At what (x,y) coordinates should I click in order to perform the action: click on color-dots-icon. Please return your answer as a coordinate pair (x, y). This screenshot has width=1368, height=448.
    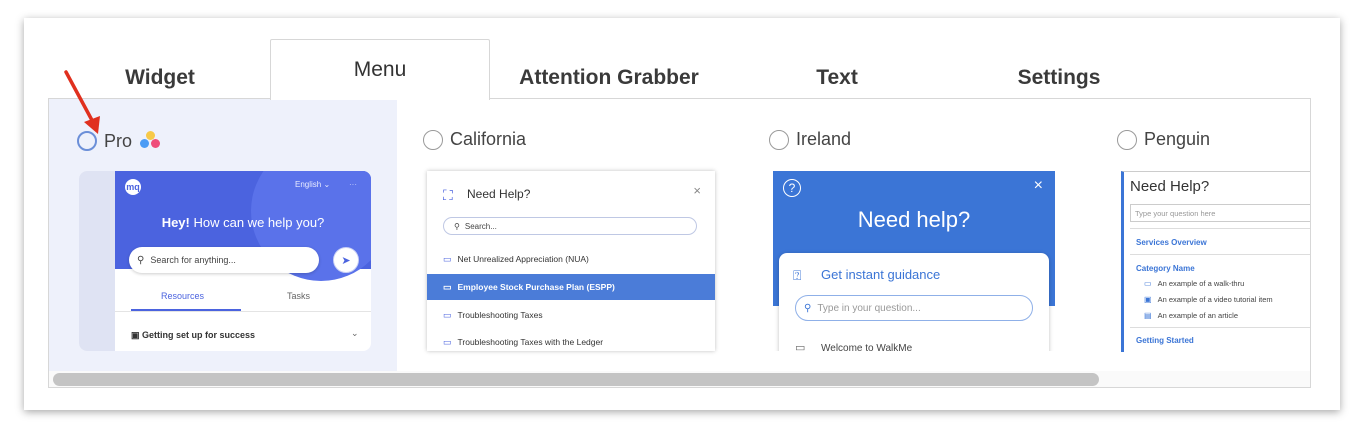
    Looking at the image, I should click on (155, 141).